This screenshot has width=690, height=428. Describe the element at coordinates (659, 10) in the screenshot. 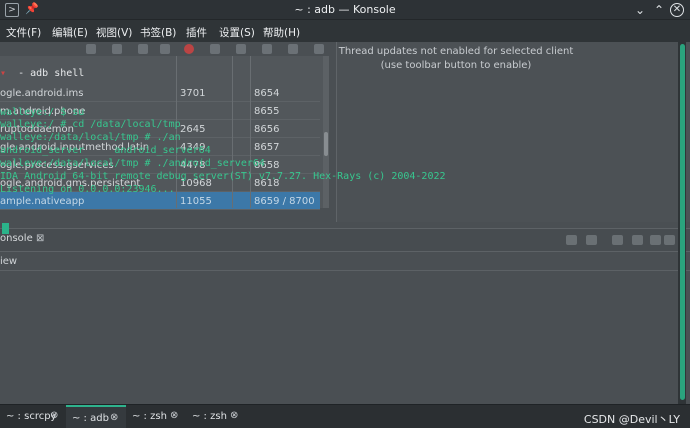

I see `maximize-chevron-icon: ⌃` at that location.